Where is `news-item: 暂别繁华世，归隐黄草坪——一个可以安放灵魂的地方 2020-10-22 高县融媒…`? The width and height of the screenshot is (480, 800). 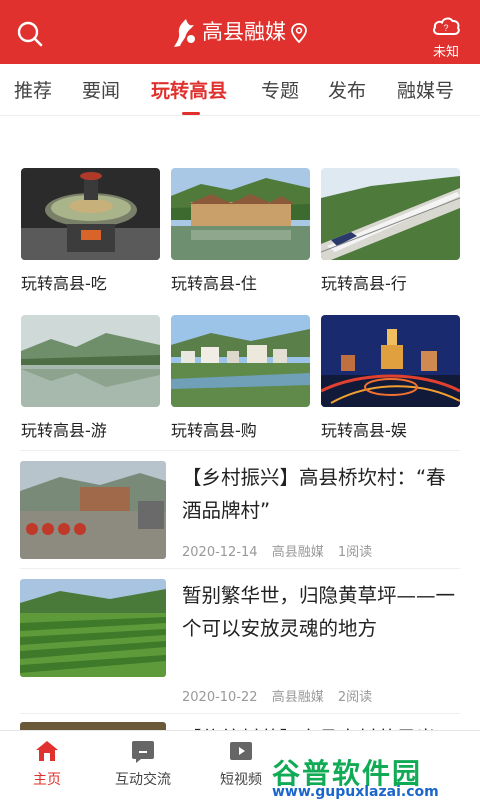 news-item: 暂别繁华世，归隐黄草坪——一个可以安放灵魂的地方 2020-10-22 高县融媒… is located at coordinates (240, 644).